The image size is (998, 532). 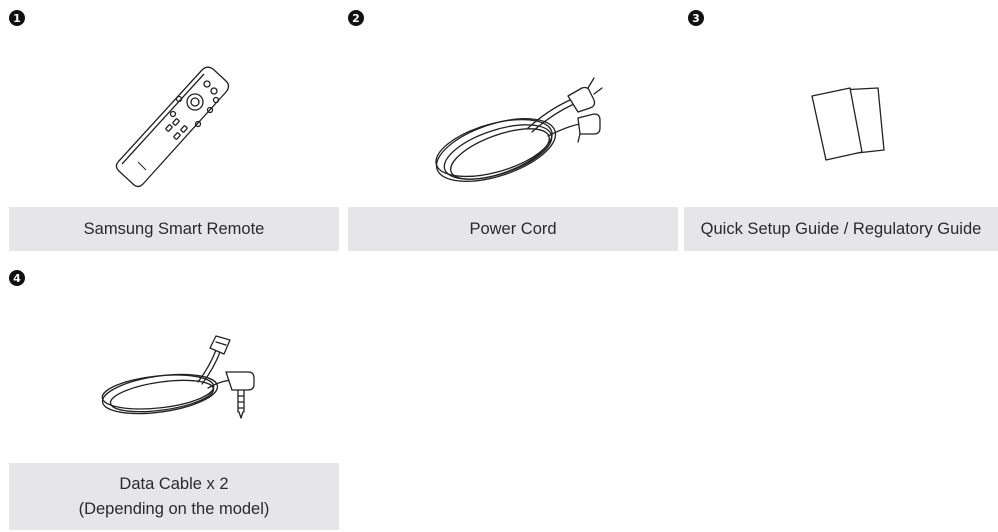 What do you see at coordinates (356, 18) in the screenshot?
I see `number-badge-2: 2` at bounding box center [356, 18].